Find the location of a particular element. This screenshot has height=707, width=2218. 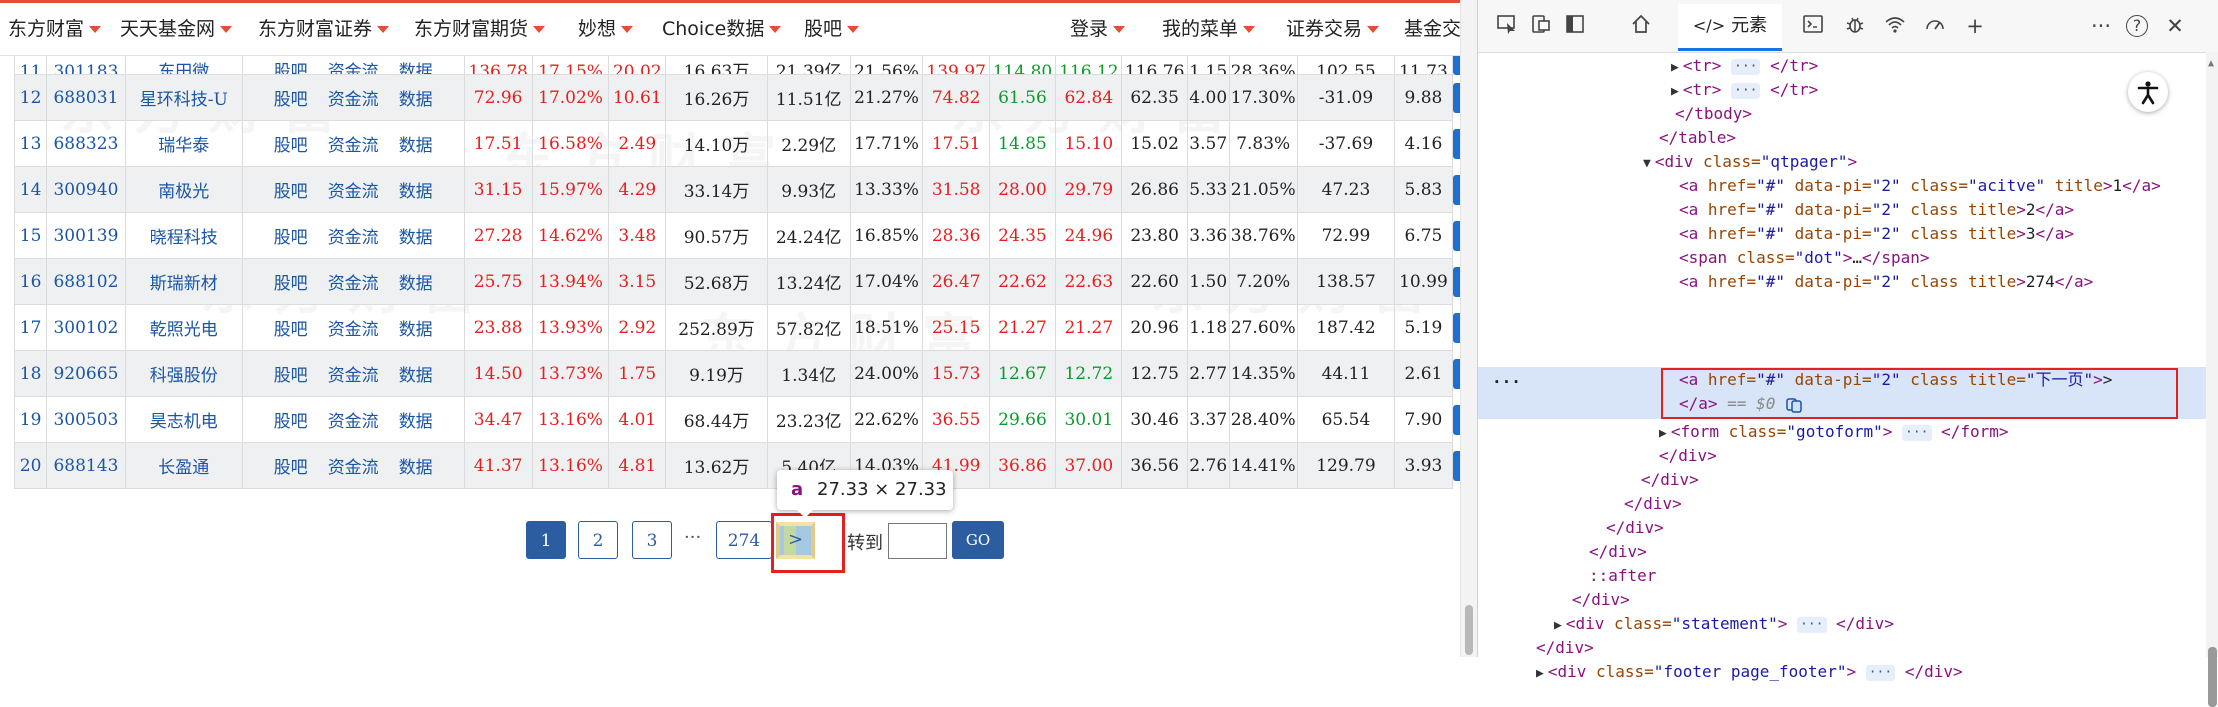

accessibility-icon is located at coordinates (2148, 92).